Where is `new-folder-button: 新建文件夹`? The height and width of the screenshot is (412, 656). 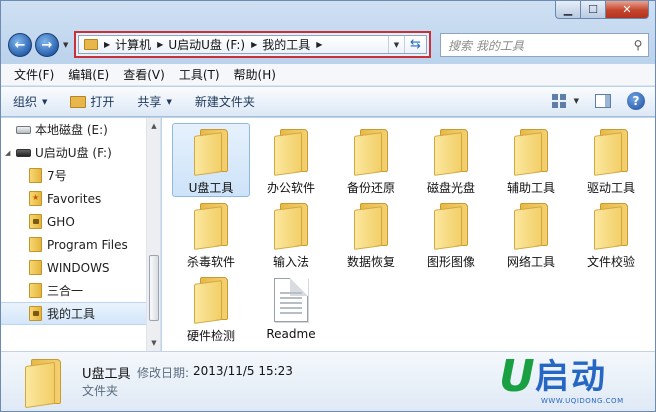 new-folder-button: 新建文件夹 is located at coordinates (225, 101).